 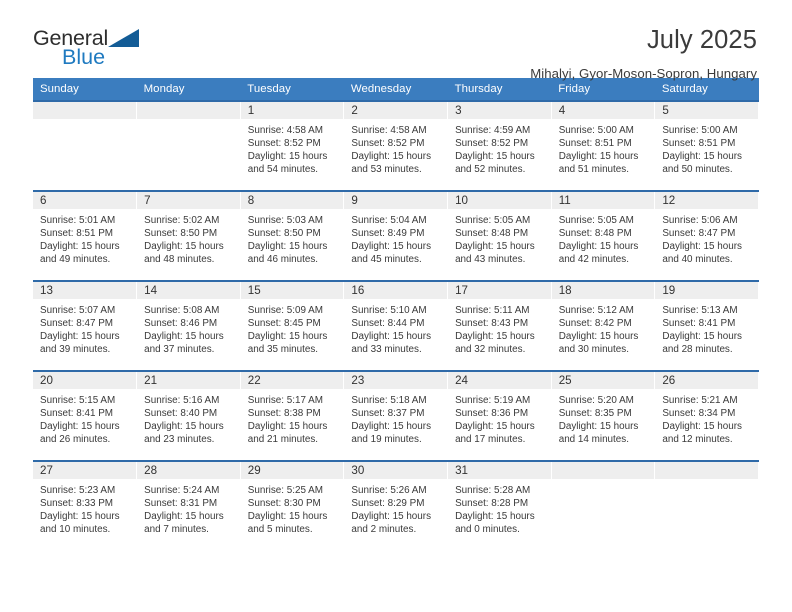 I want to click on weekday-header-tuesday: Tuesday, so click(x=292, y=89).